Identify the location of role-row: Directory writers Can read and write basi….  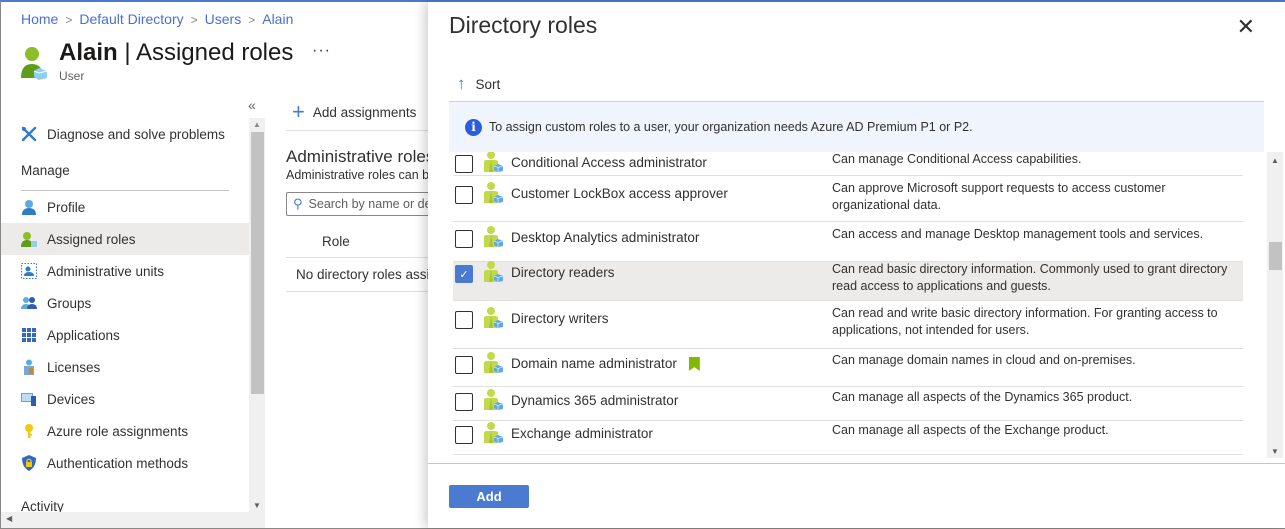
(848, 325).